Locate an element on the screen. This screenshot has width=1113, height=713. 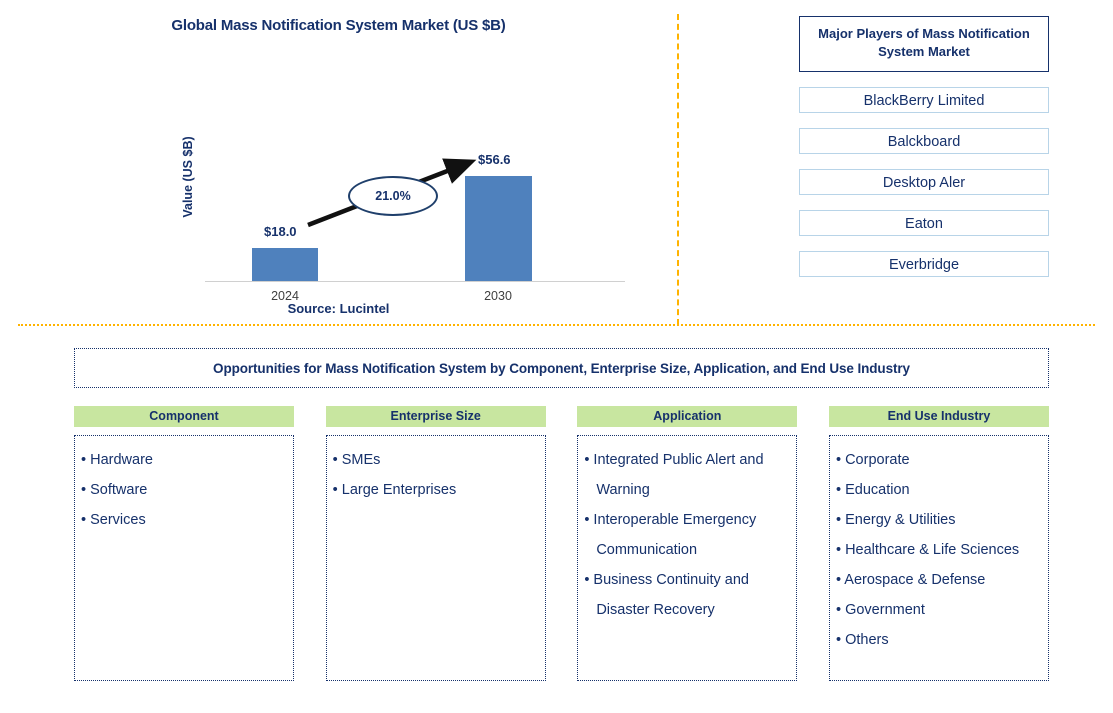
column-body-enterprise-size: SMEs Large Enterprises is located at coordinates (435, 558).